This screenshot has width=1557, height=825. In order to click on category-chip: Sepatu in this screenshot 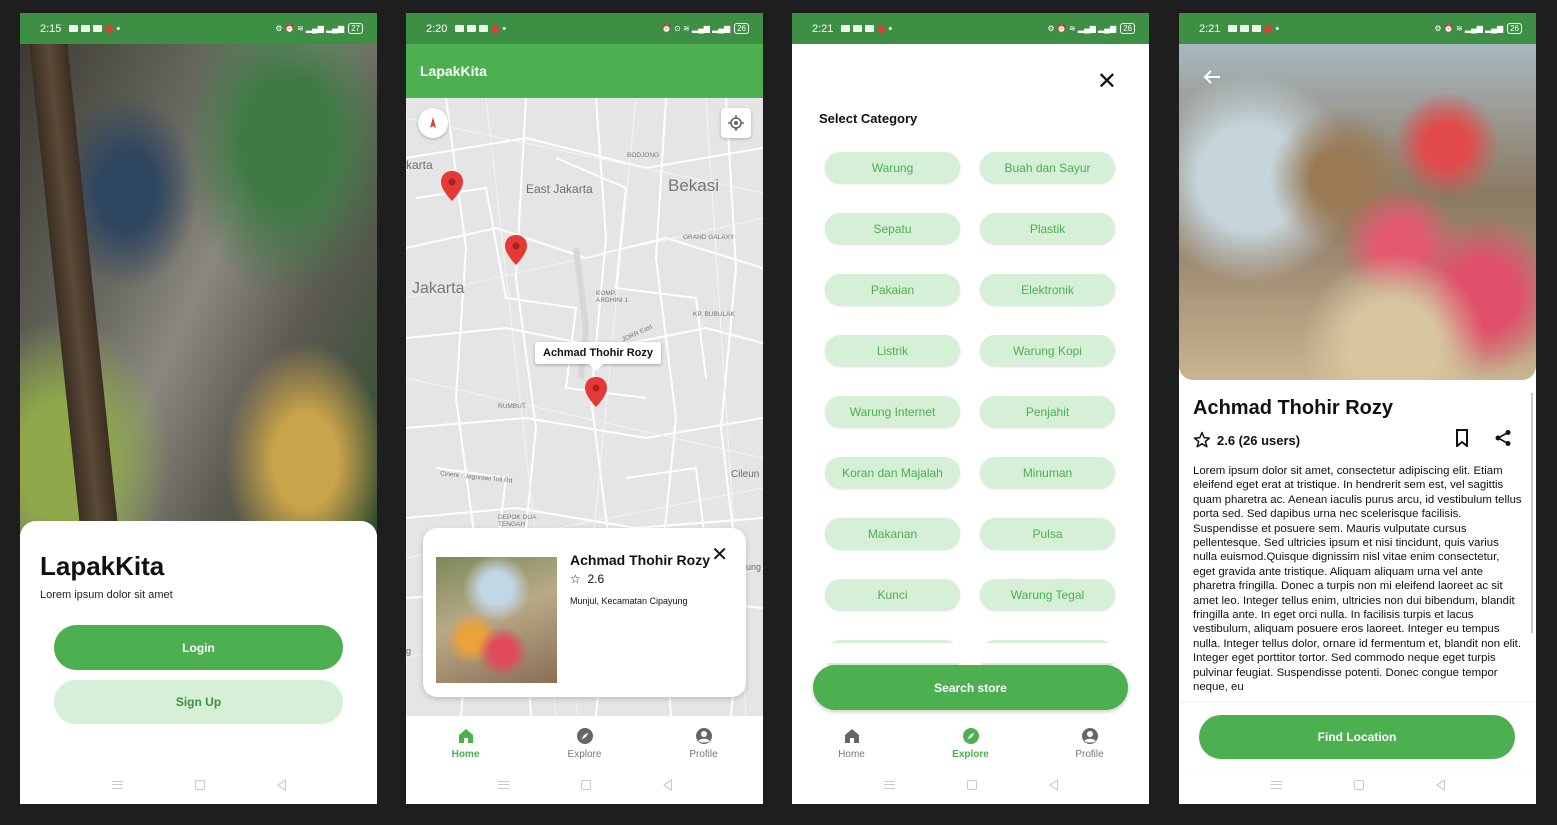, I will do `click(892, 228)`.